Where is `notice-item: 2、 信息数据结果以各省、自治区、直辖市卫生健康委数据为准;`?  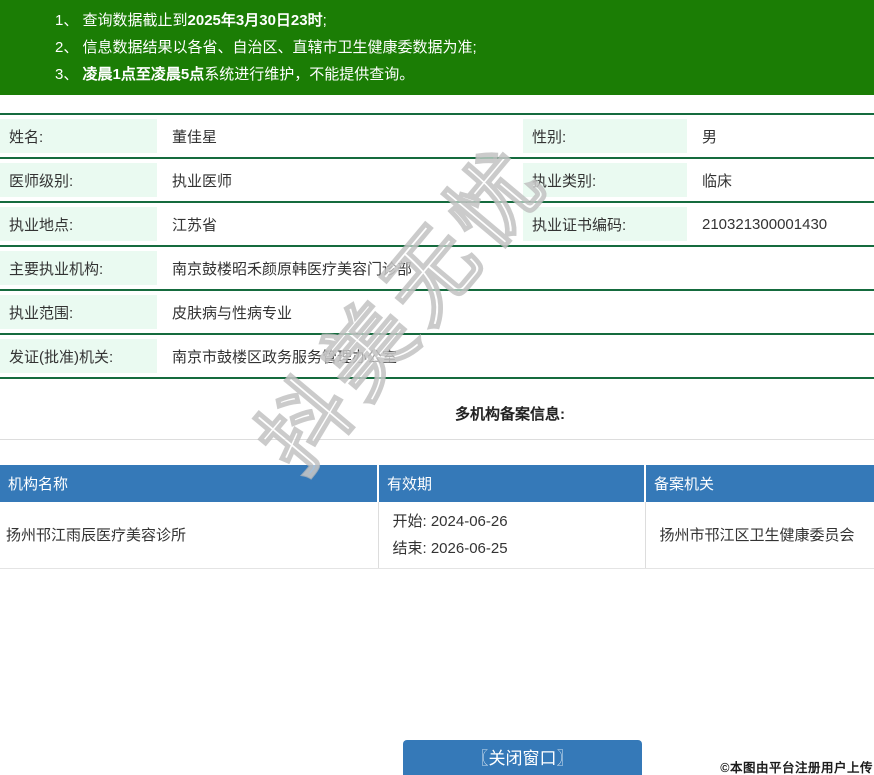
notice-item: 2、 信息数据结果以各省、自治区、直辖市卫生健康委数据为准; is located at coordinates (437, 47).